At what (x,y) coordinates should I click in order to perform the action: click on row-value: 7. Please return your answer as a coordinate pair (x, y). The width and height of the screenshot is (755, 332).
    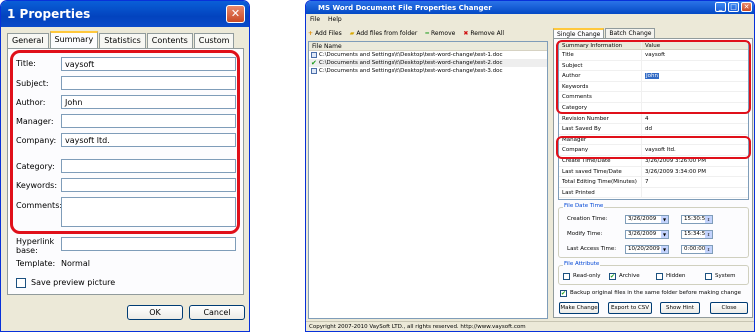
    Looking at the image, I should click on (694, 182).